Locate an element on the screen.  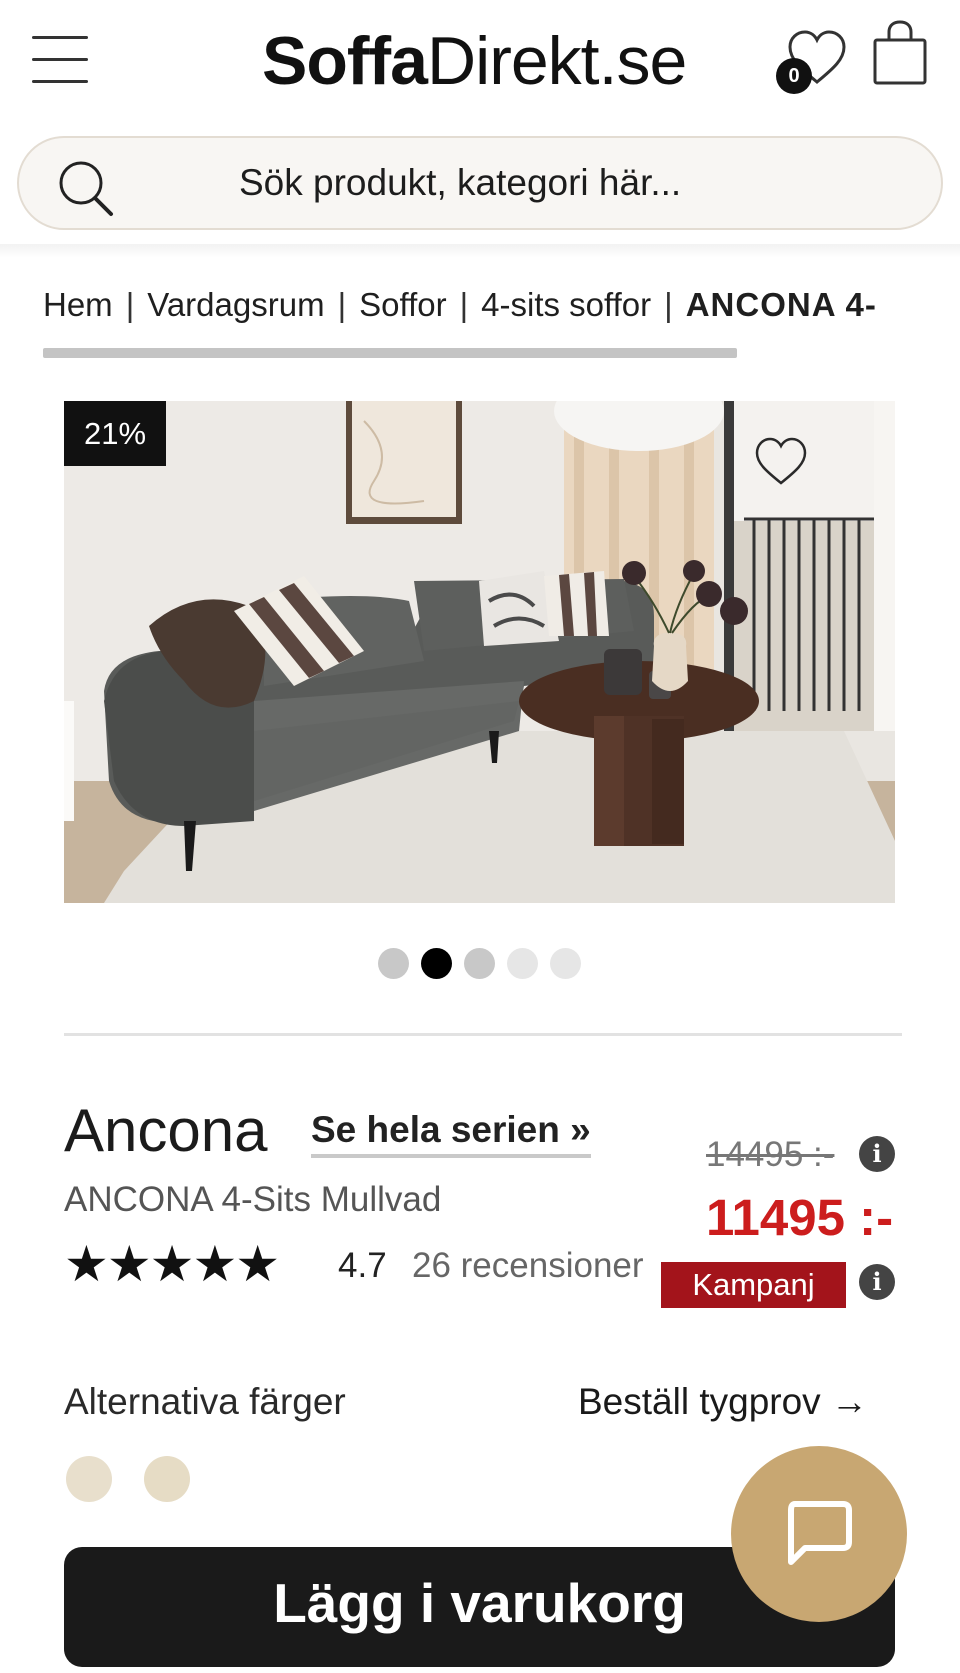
order-fabric-sample-link: Beställ tygprov → is located at coordinates (723, 1402).